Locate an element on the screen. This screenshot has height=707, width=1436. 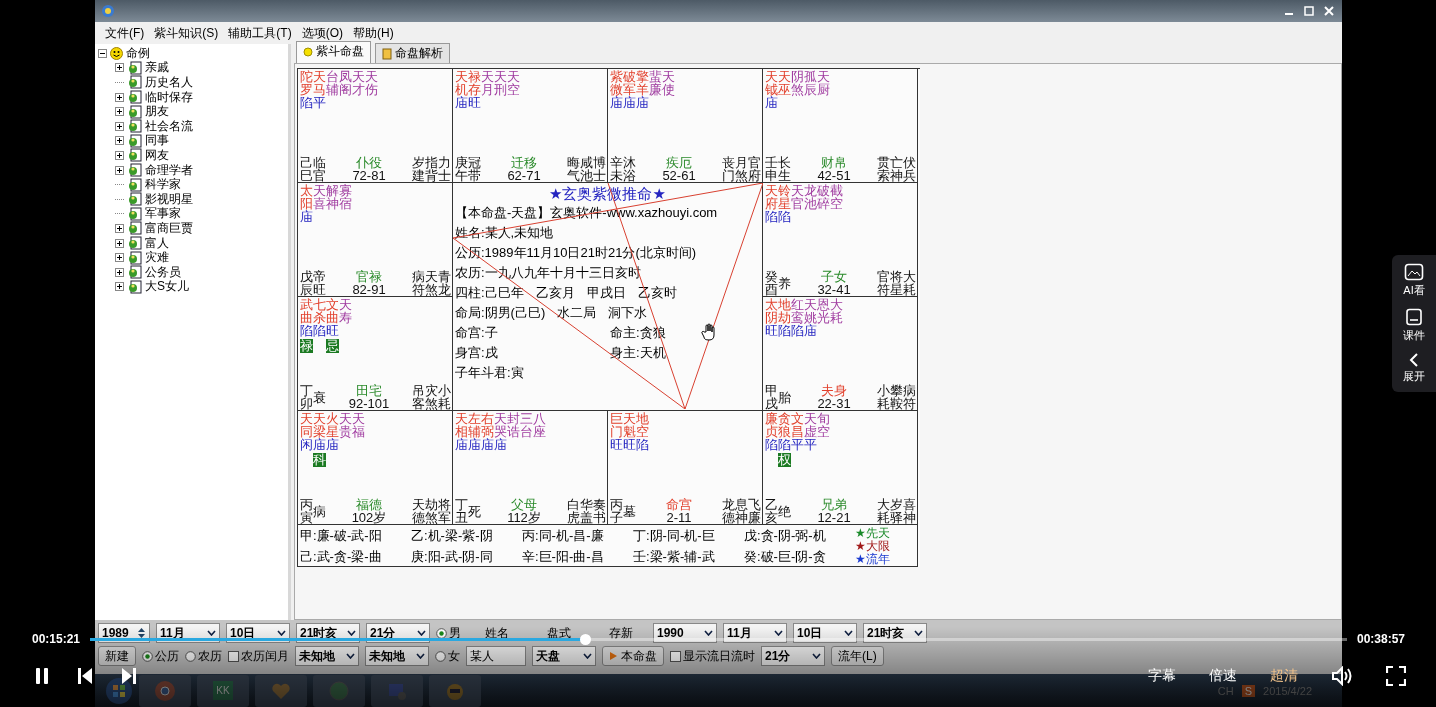
tab: 命盘解析 is located at coordinates (412, 53).